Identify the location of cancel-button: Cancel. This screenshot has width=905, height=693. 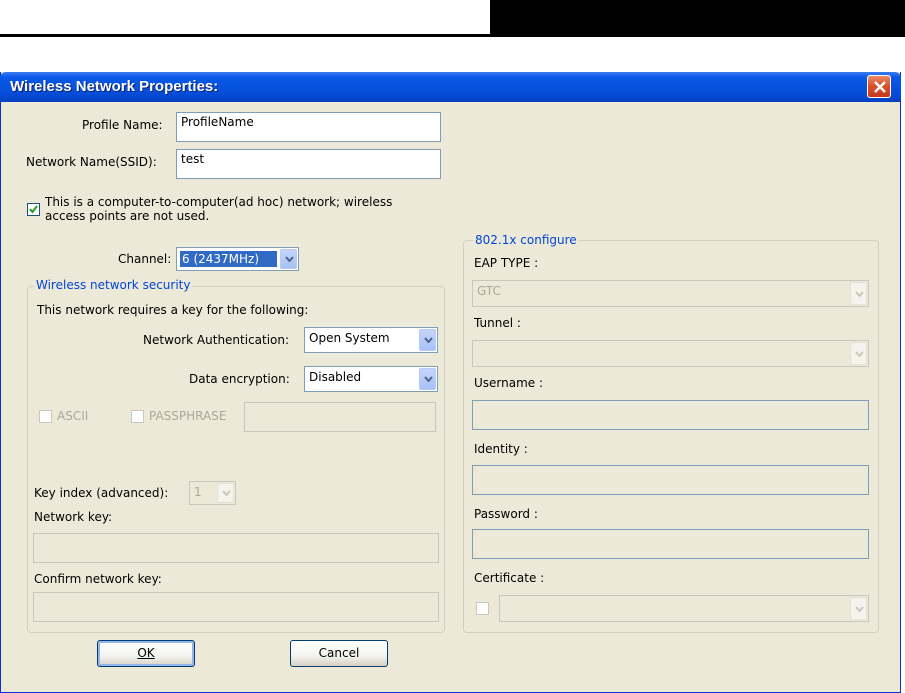
(339, 653).